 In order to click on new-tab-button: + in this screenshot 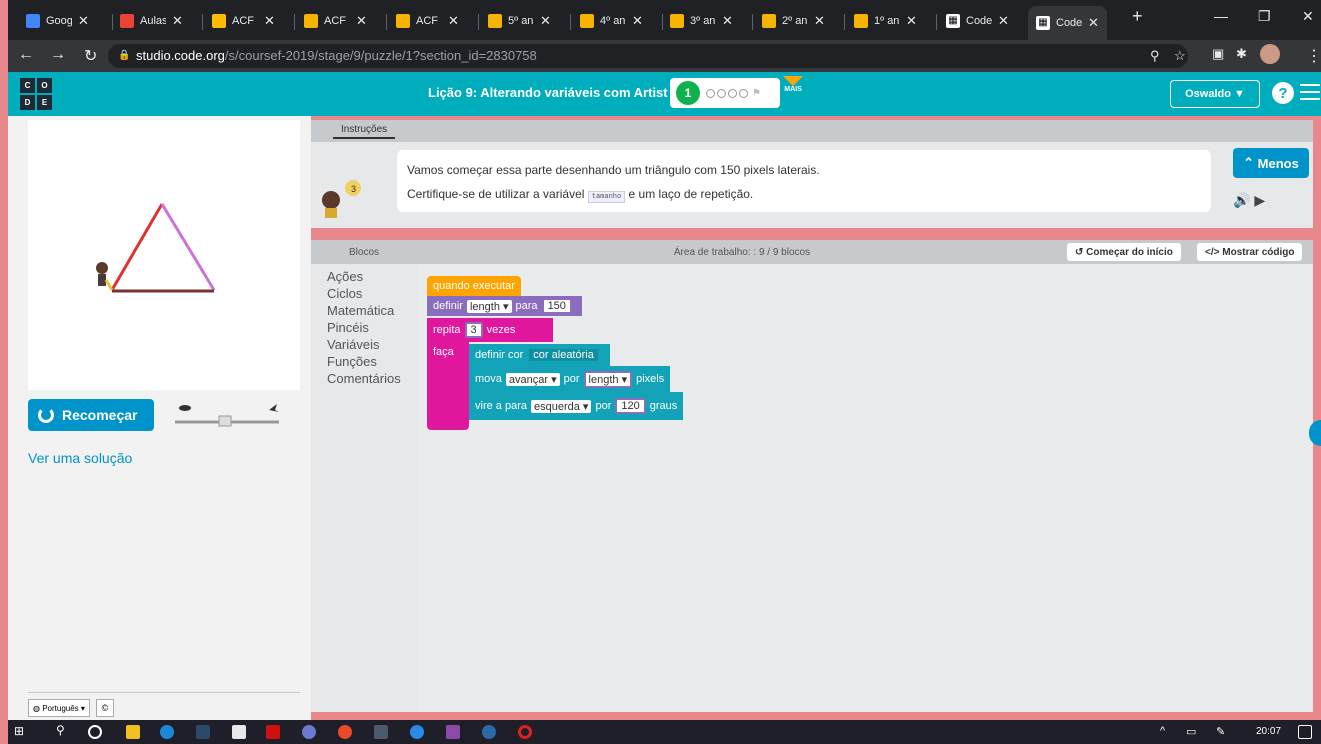, I will do `click(1137, 16)`.